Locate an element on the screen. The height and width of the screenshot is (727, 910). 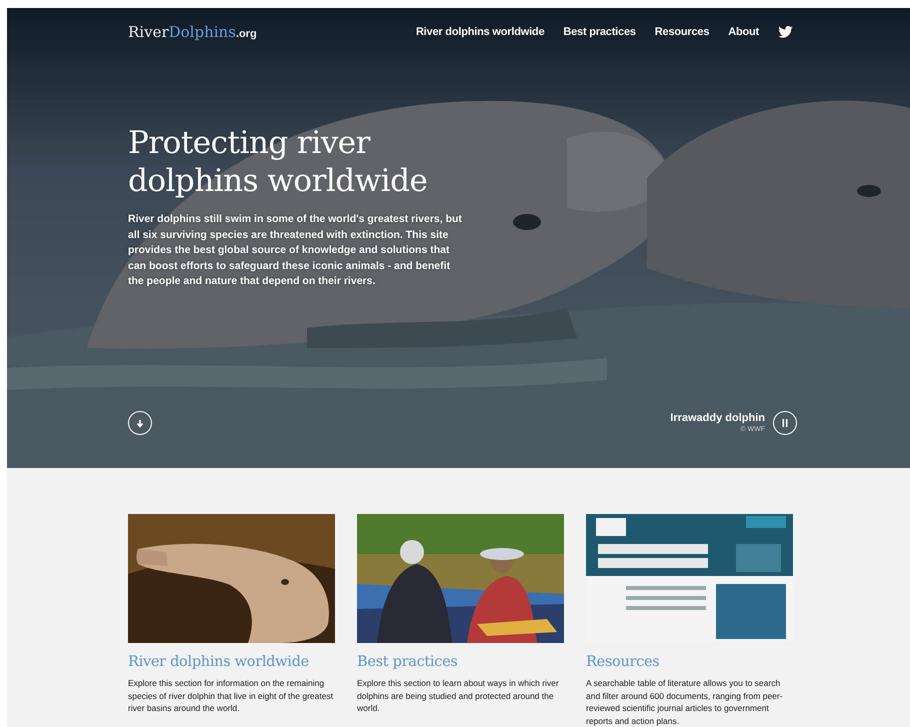
scroll-down-button is located at coordinates (140, 423).